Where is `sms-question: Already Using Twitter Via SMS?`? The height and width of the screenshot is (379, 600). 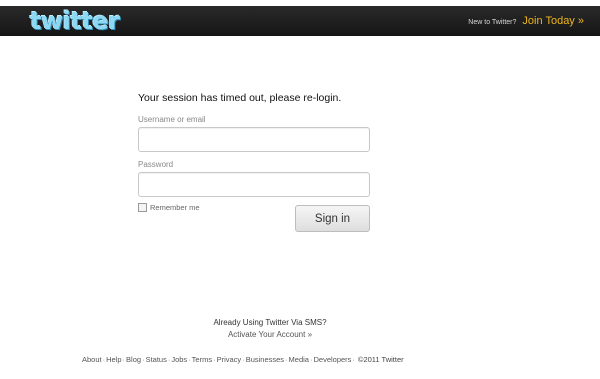
sms-question: Already Using Twitter Via SMS? is located at coordinates (270, 322).